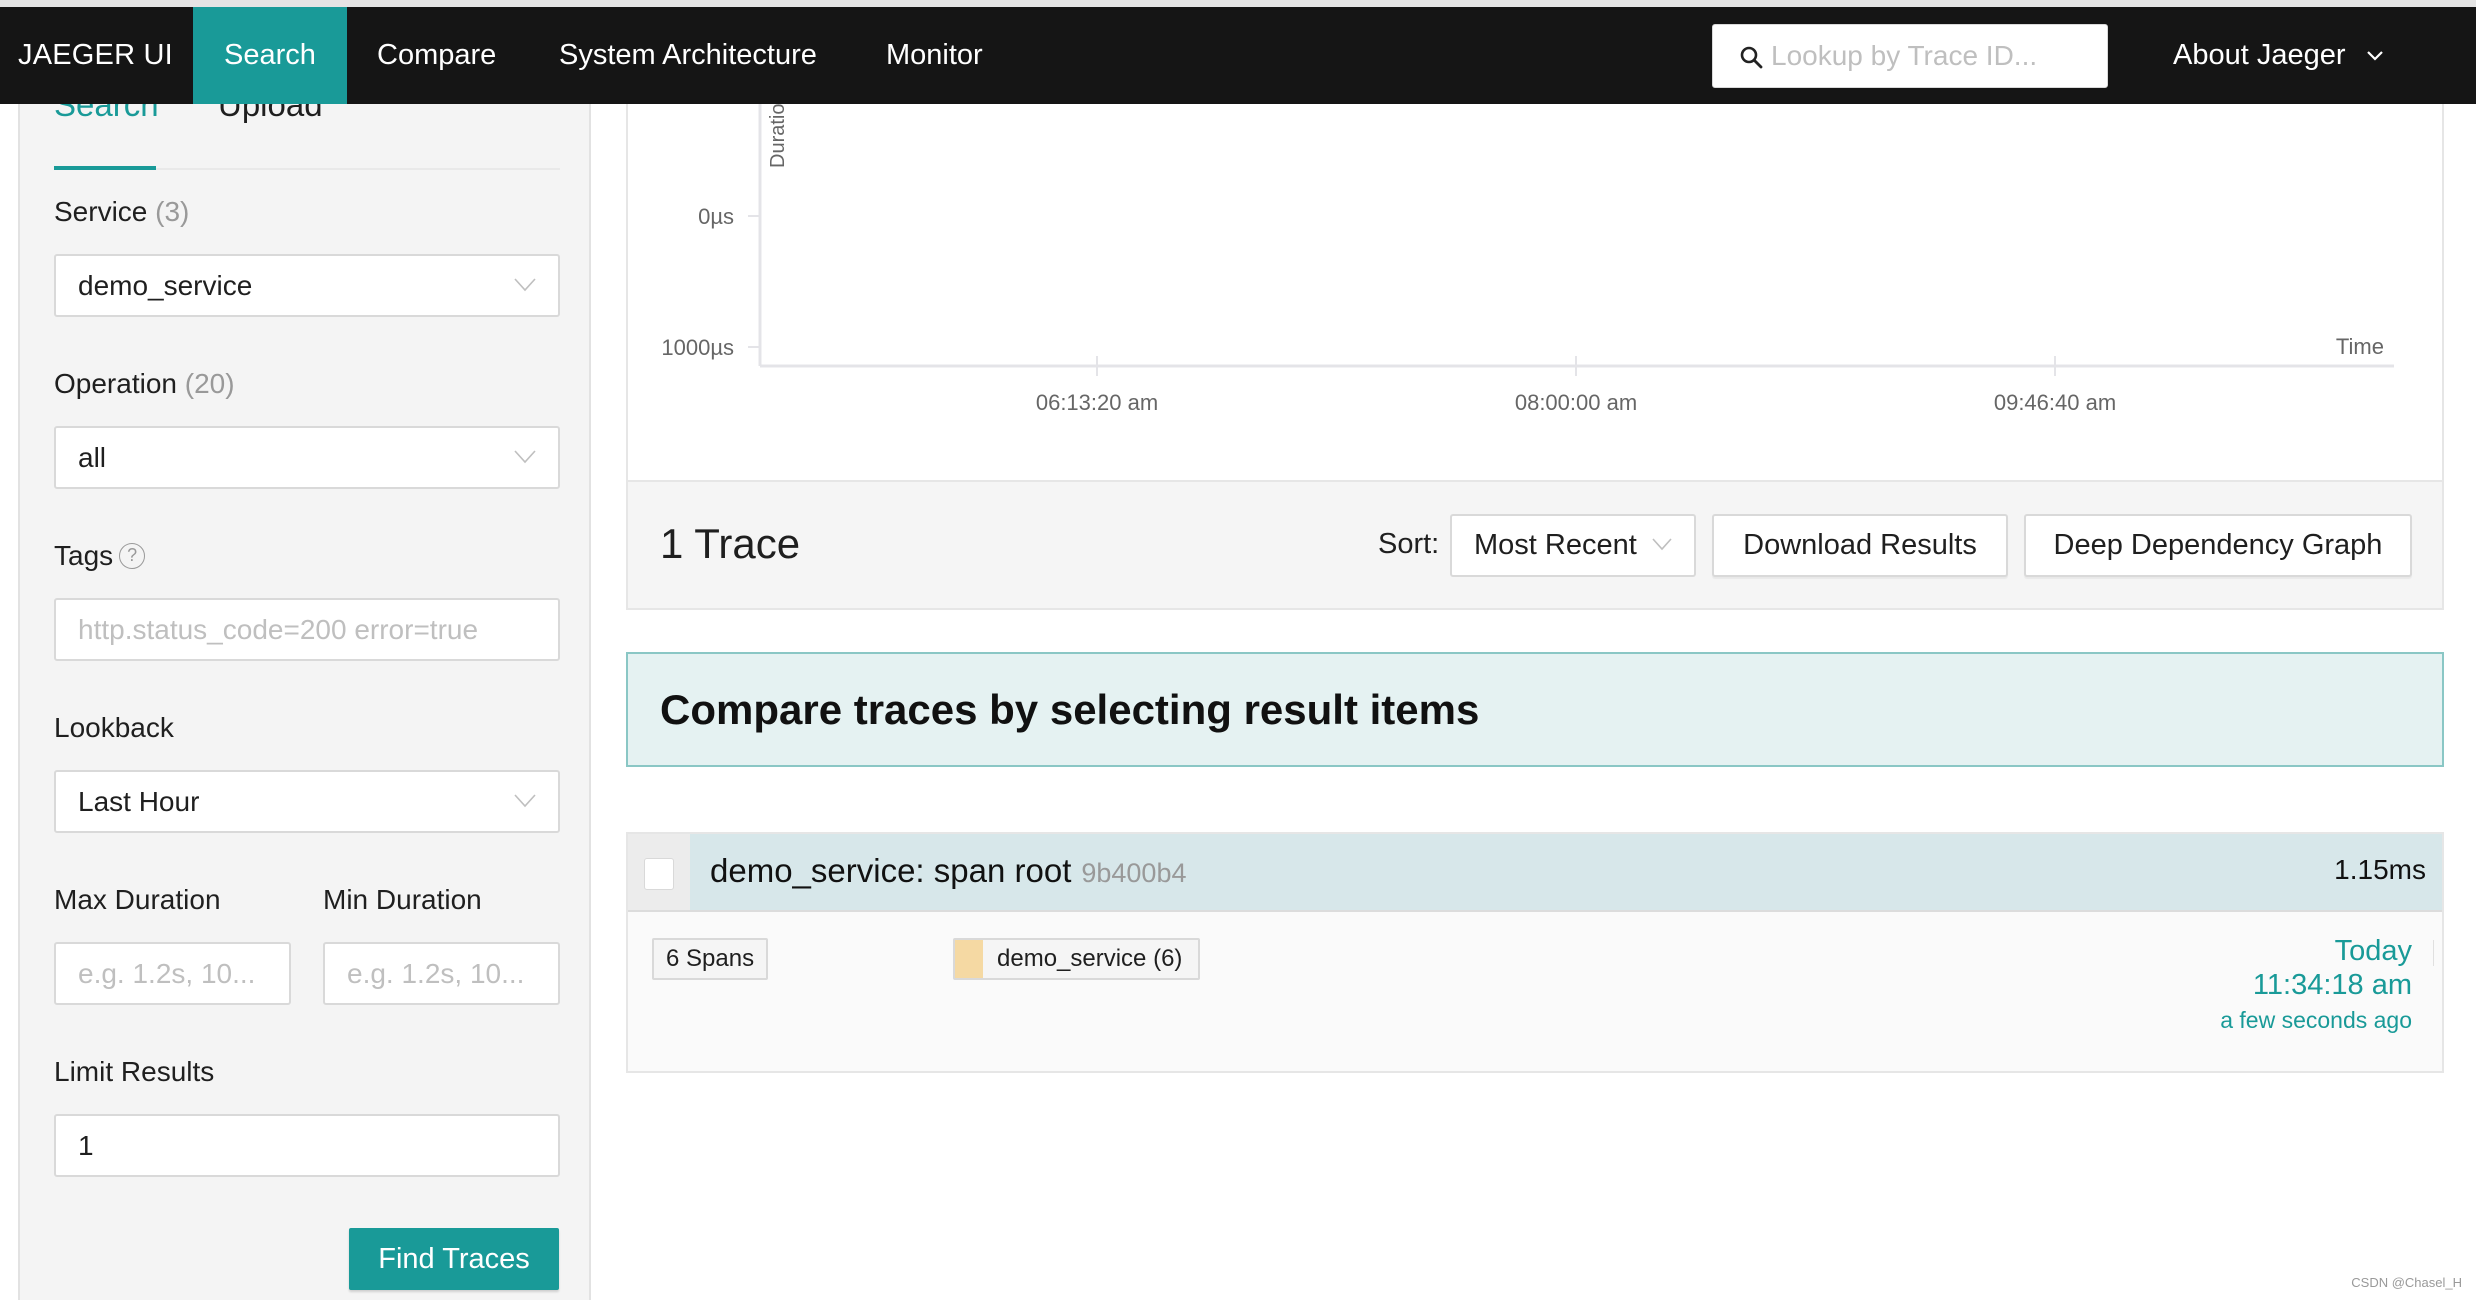 This screenshot has height=1300, width=2476. I want to click on service-color-swatch, so click(969, 959).